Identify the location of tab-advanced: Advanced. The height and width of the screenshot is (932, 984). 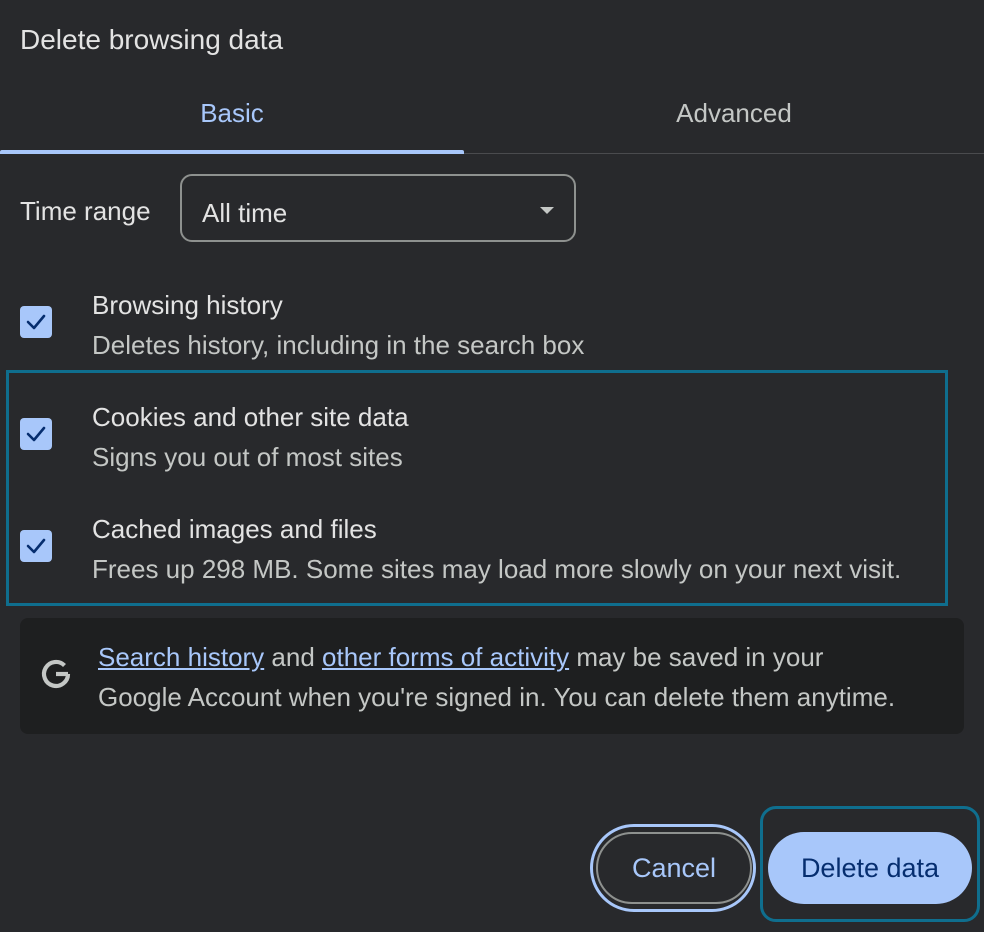
(724, 116).